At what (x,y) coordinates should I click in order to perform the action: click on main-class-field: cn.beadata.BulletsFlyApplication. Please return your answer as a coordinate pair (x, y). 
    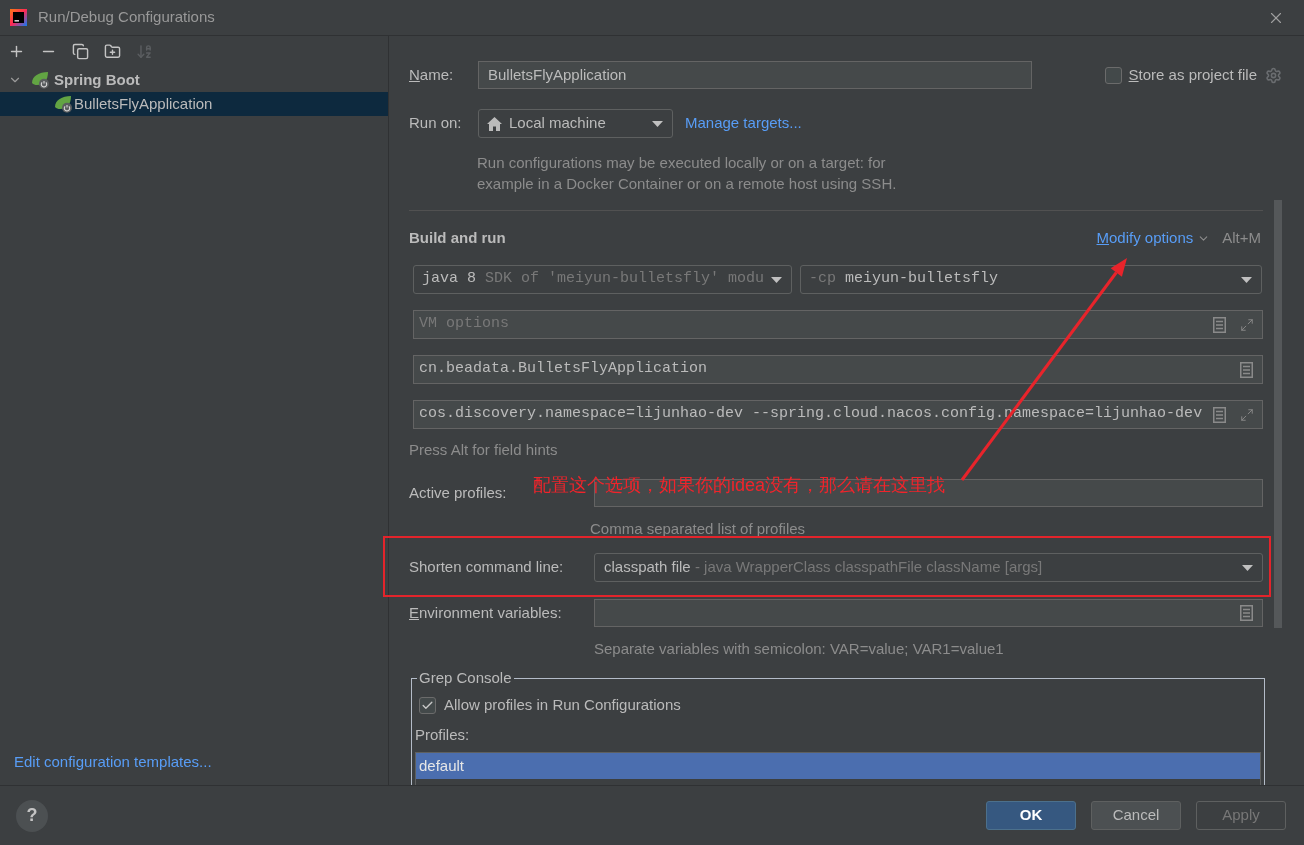
    Looking at the image, I should click on (838, 369).